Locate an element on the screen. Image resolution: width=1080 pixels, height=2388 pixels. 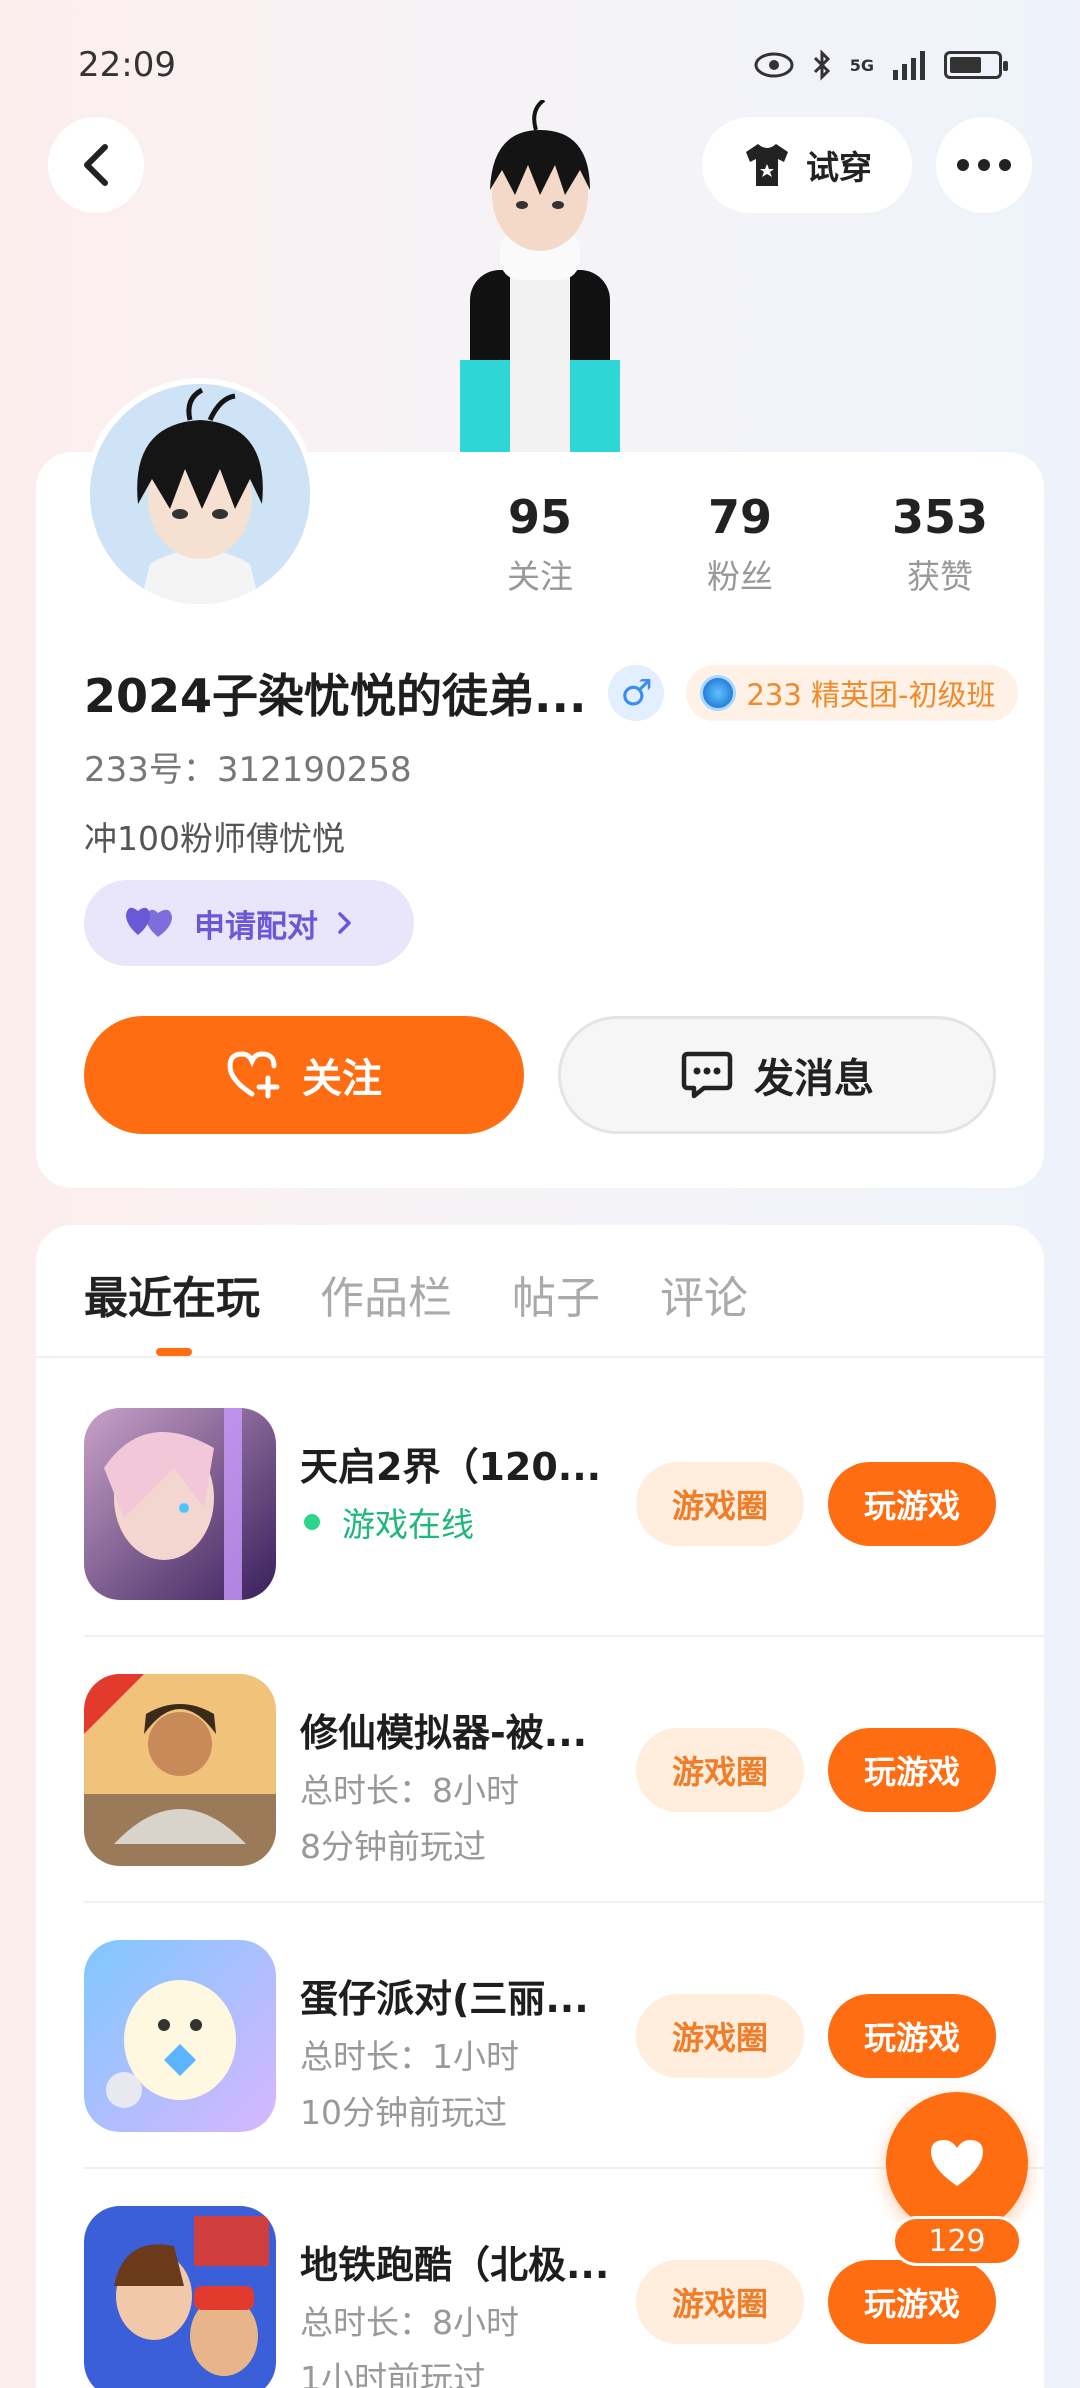
stat-label: 获赞 is located at coordinates (940, 576).